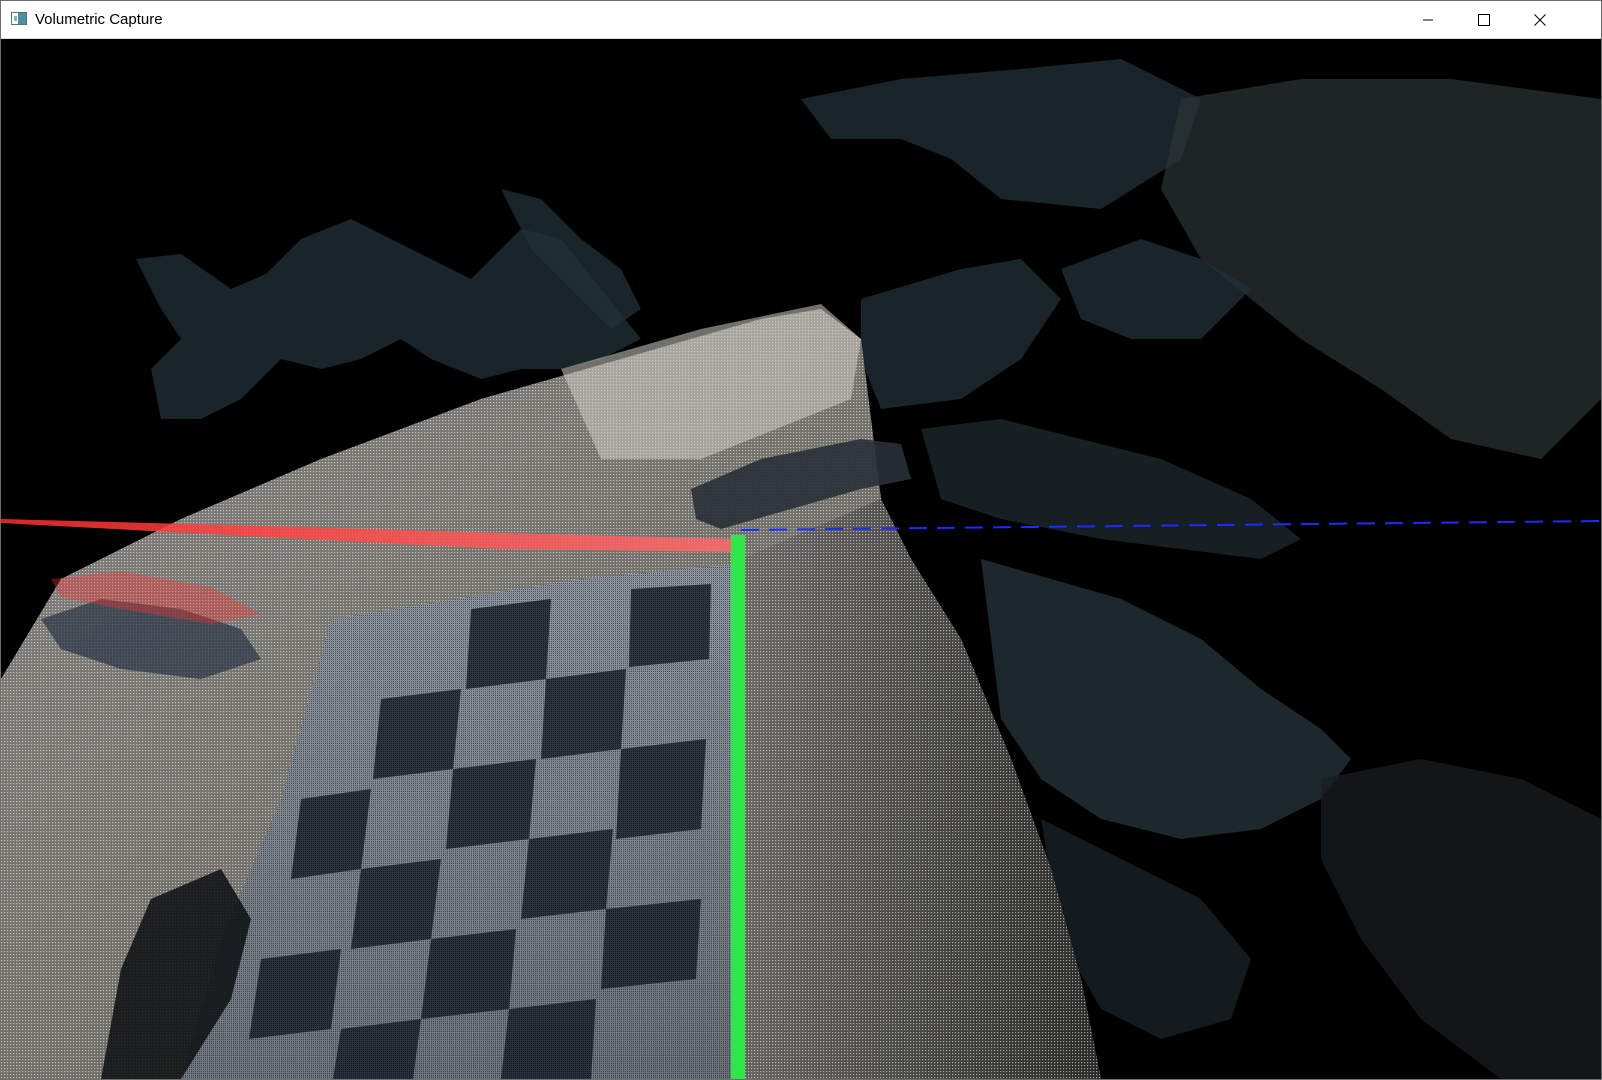 Image resolution: width=1602 pixels, height=1080 pixels. What do you see at coordinates (19, 18) in the screenshot?
I see `app-window-icon` at bounding box center [19, 18].